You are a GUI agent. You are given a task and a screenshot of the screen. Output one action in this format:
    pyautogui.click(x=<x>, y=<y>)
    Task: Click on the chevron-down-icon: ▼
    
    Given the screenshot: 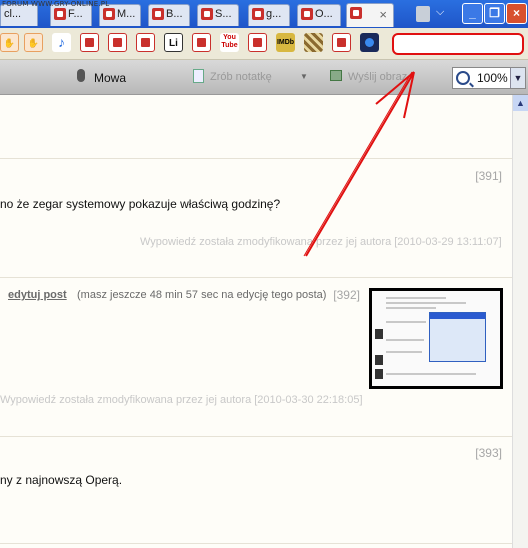 What is the action you would take?
    pyautogui.click(x=304, y=76)
    